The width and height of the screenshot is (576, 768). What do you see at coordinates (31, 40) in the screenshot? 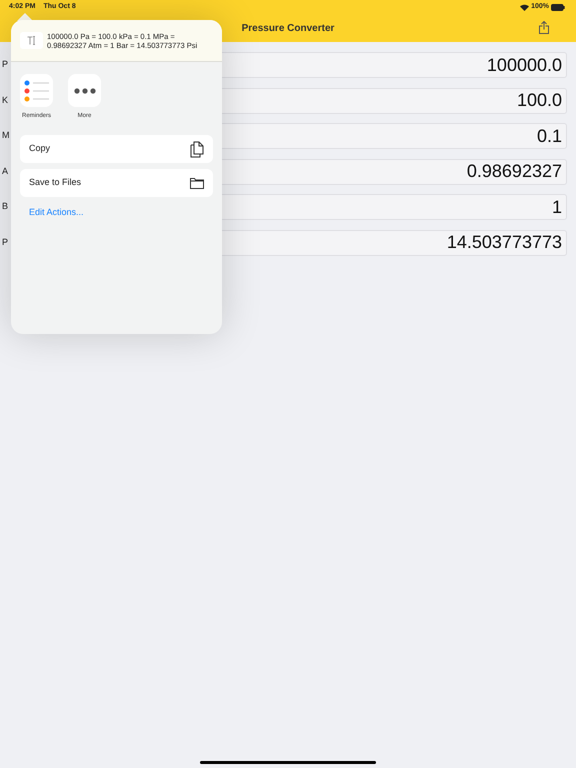
I see `text-icon` at bounding box center [31, 40].